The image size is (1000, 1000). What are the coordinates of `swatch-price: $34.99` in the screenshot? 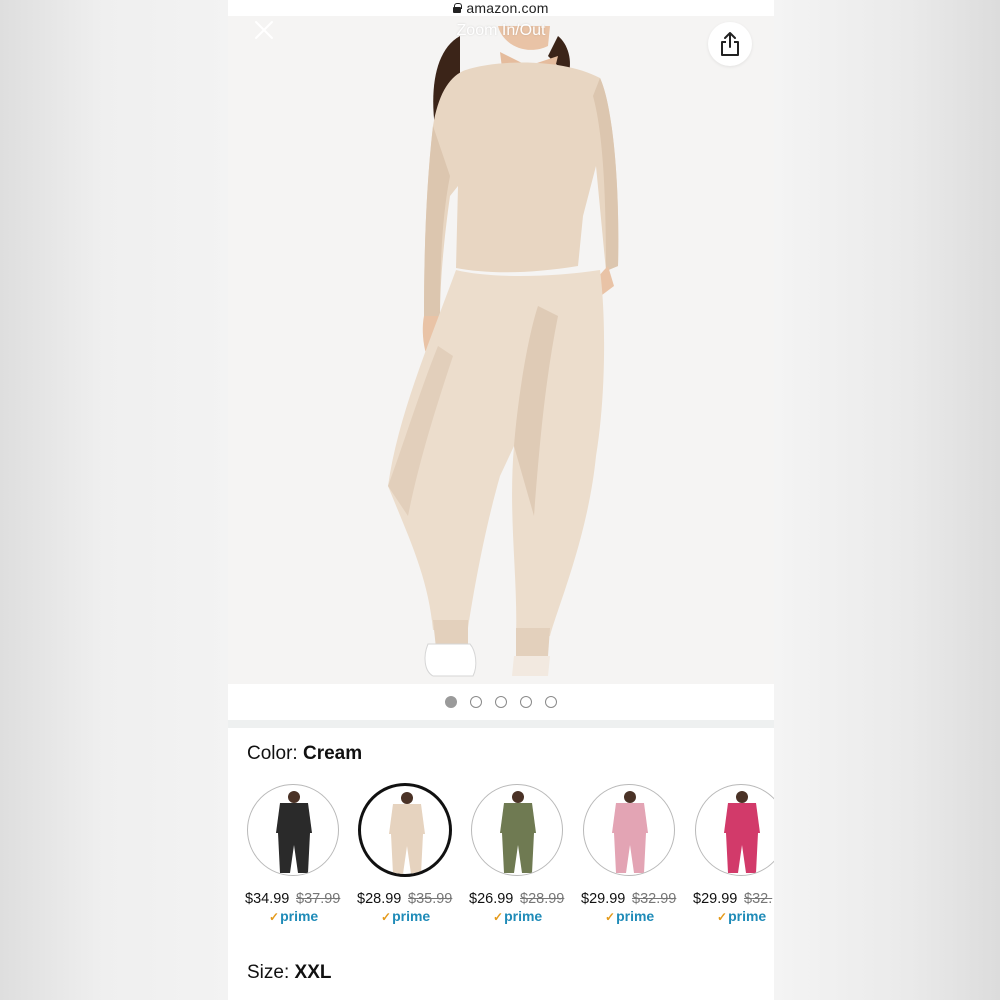 It's located at (267, 899).